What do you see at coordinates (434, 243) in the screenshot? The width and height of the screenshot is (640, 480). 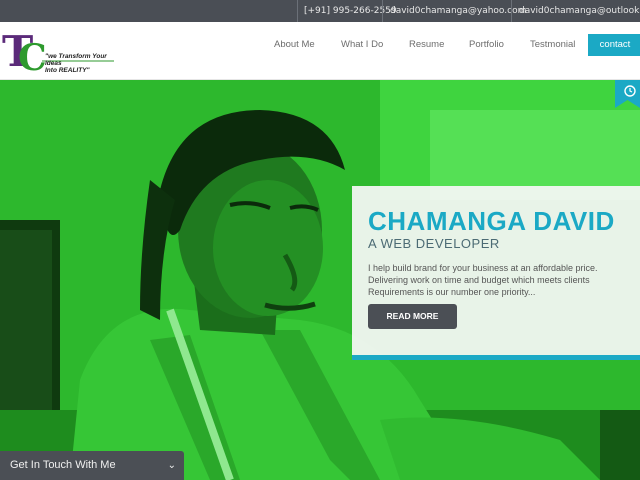 I see `hero-role: A WEB DEVELOPER` at bounding box center [434, 243].